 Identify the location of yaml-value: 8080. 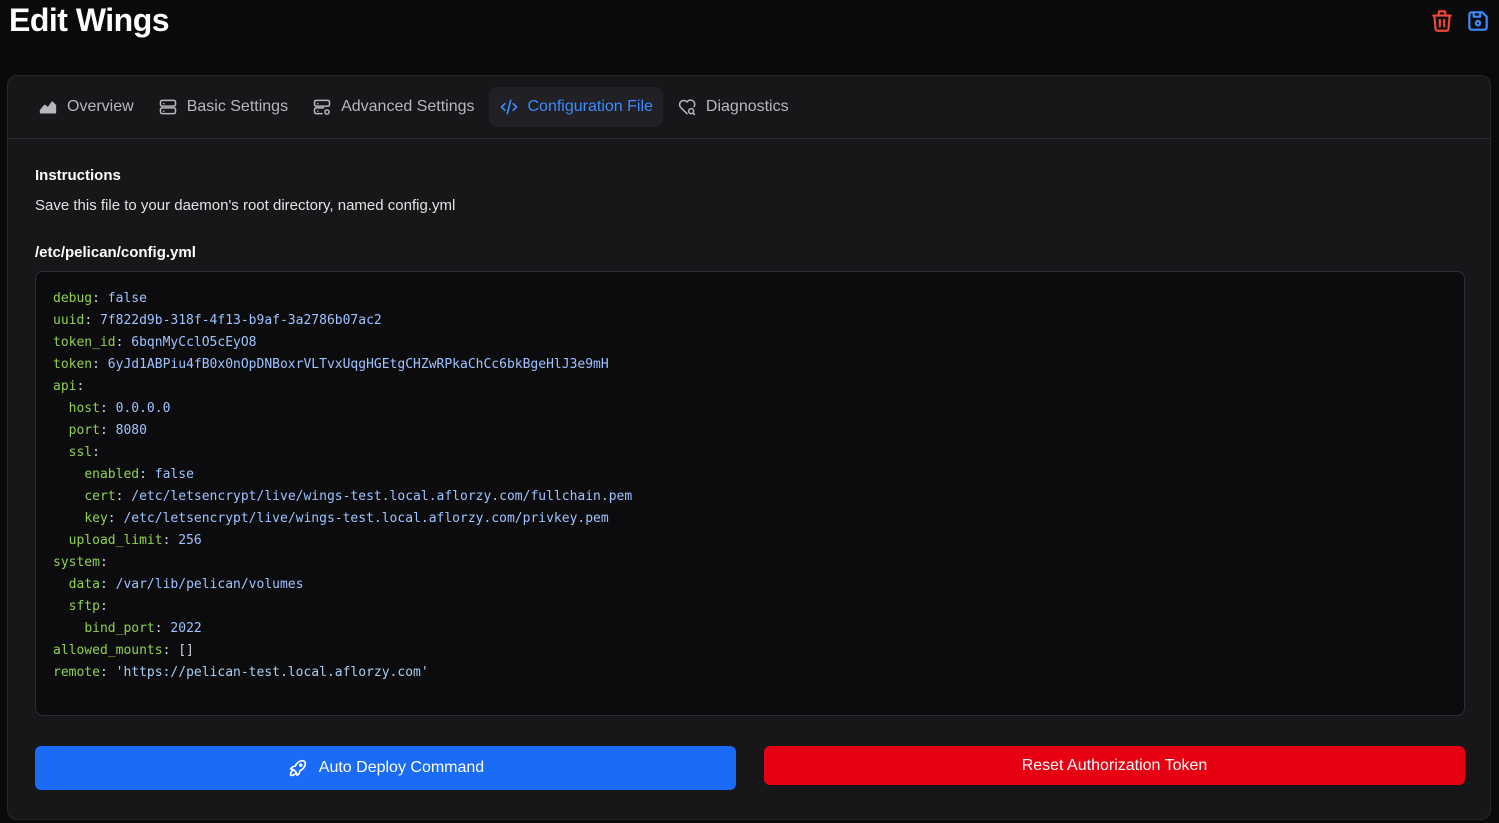
(131, 430).